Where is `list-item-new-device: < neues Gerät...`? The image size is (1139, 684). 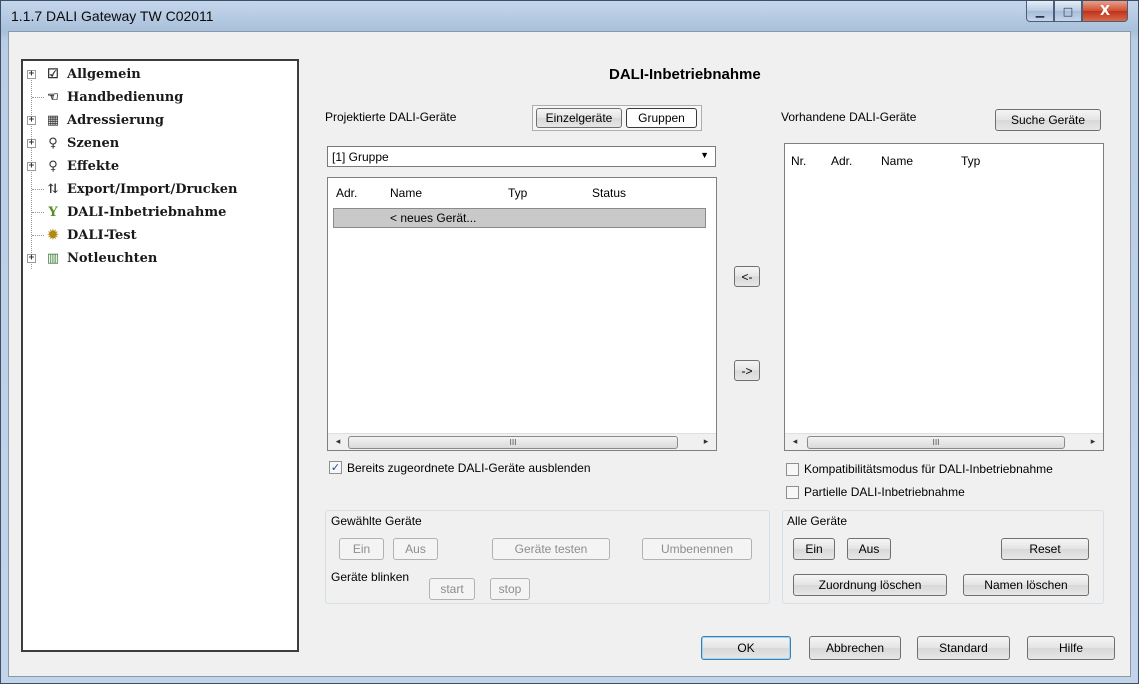 list-item-new-device: < neues Gerät... is located at coordinates (519, 218).